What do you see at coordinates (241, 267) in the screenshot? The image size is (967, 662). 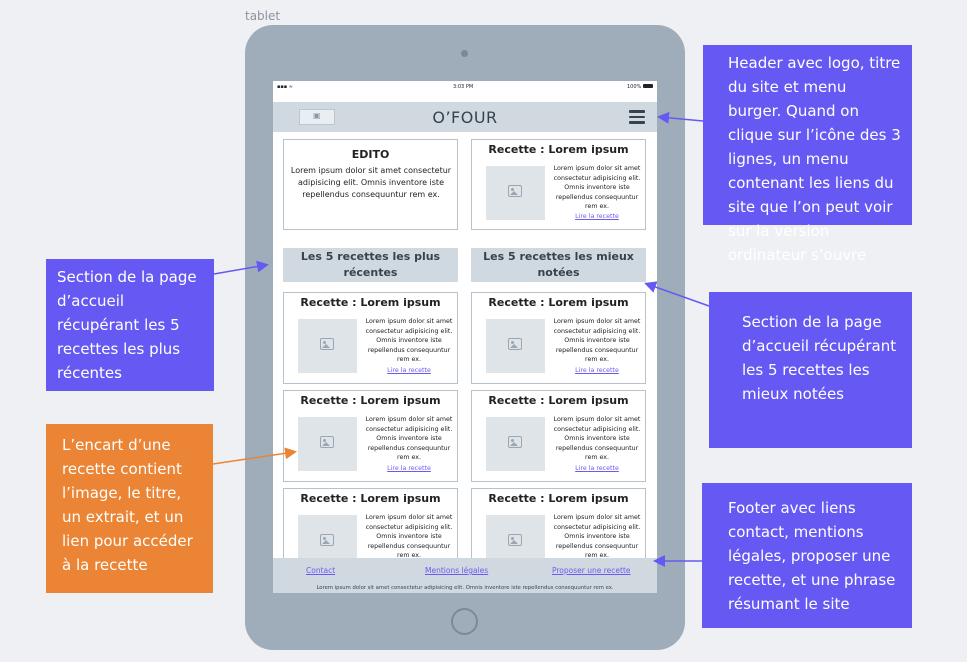 I see `arrow-recent` at bounding box center [241, 267].